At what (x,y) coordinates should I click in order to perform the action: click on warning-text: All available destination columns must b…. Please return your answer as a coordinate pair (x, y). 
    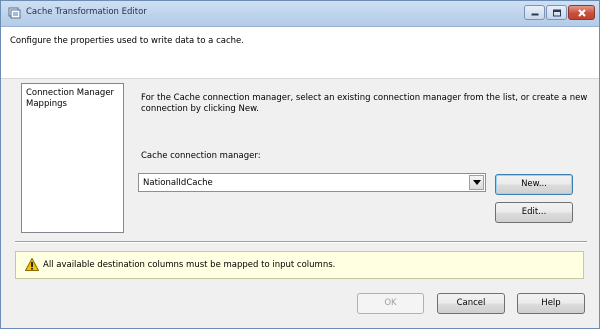
    Looking at the image, I should click on (189, 265).